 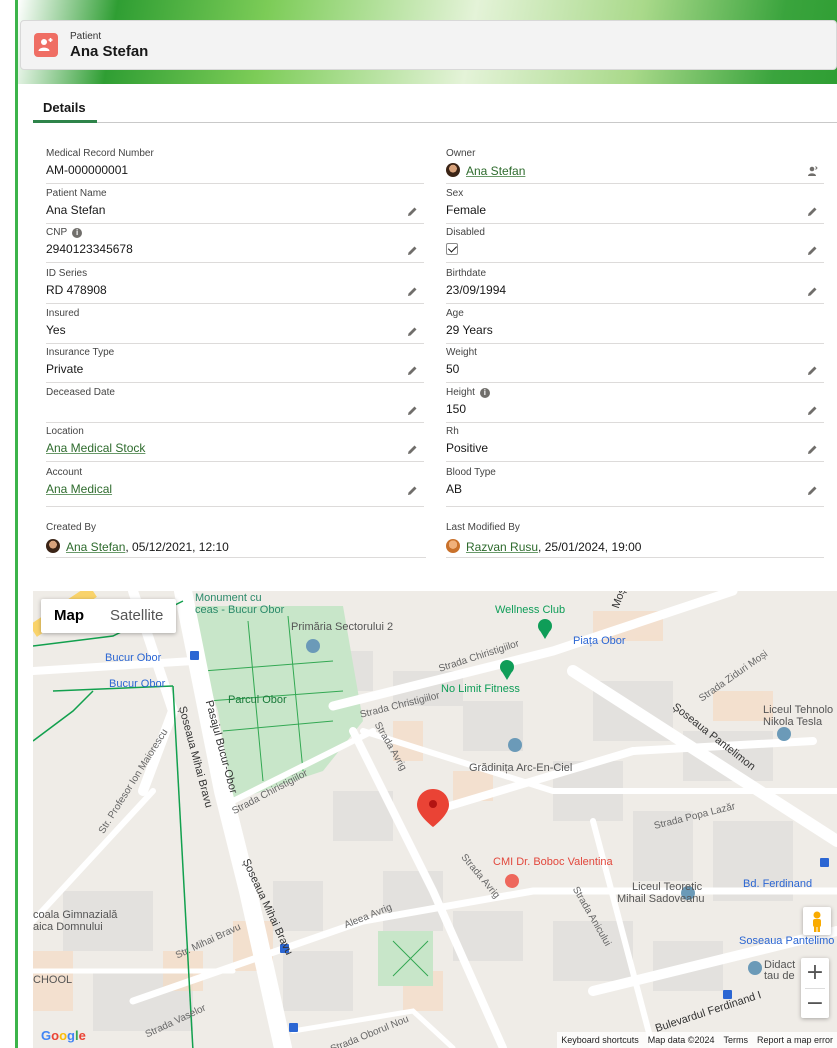 I want to click on poi-label: aica Domnului, so click(x=68, y=927).